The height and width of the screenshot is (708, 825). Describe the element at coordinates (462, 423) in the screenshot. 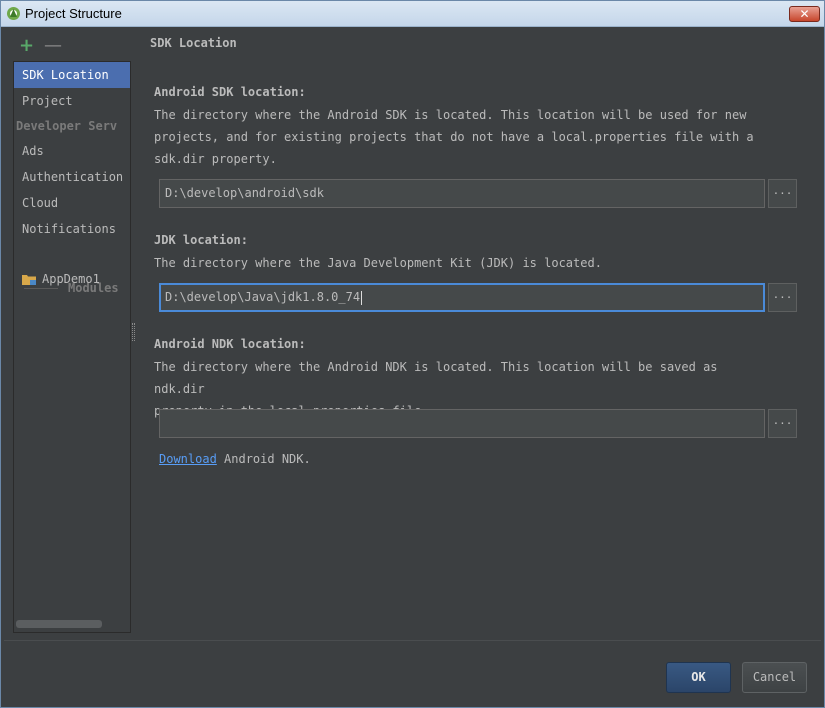

I see `android-ndk-path-field` at that location.